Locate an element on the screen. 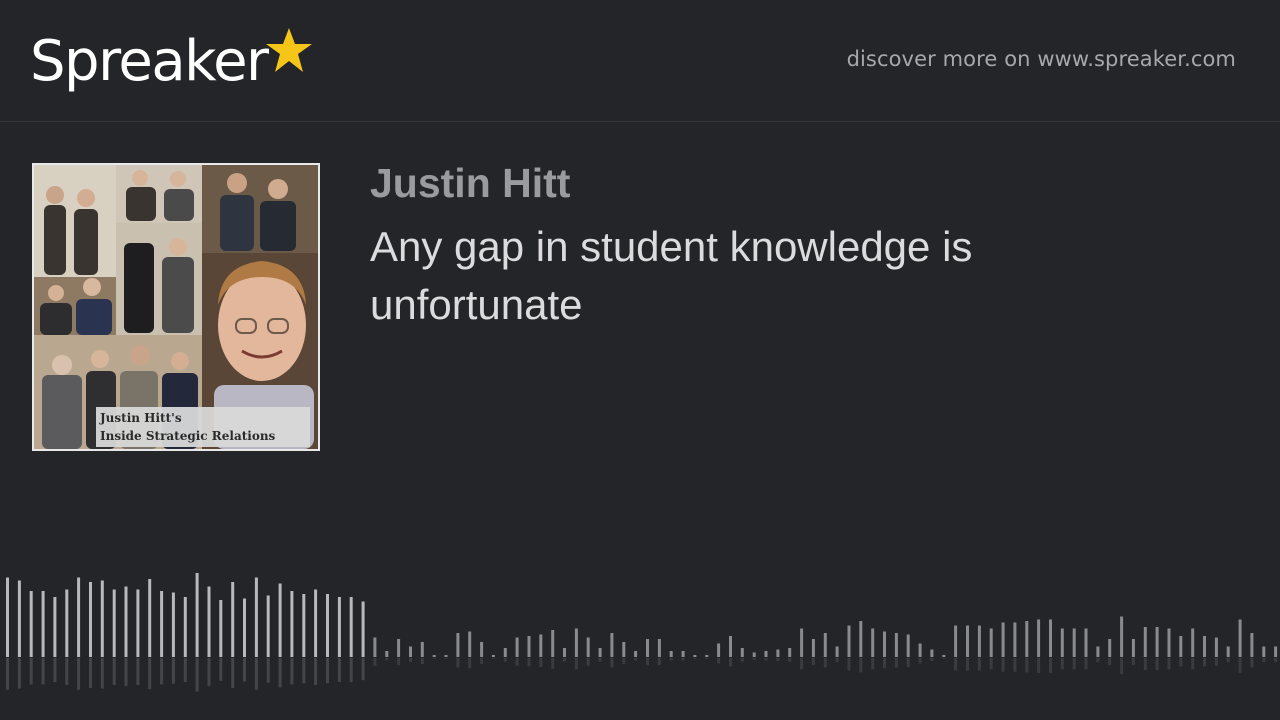 This screenshot has height=720, width=1280. star-icon is located at coordinates (288, 50).